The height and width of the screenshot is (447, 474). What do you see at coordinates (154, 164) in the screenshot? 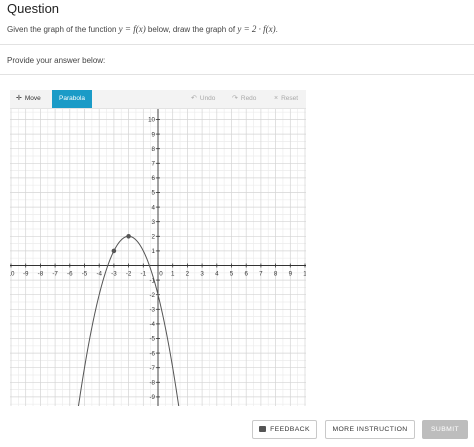
I see `y-tick-label: 7` at bounding box center [154, 164].